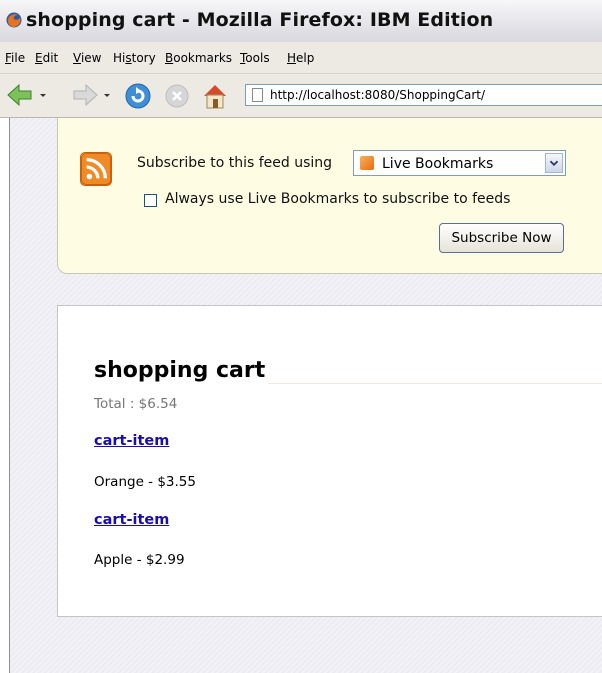 The width and height of the screenshot is (602, 673). Describe the element at coordinates (378, 95) in the screenshot. I see `url-text: http://localhost:8080/ShoppingCart/` at that location.